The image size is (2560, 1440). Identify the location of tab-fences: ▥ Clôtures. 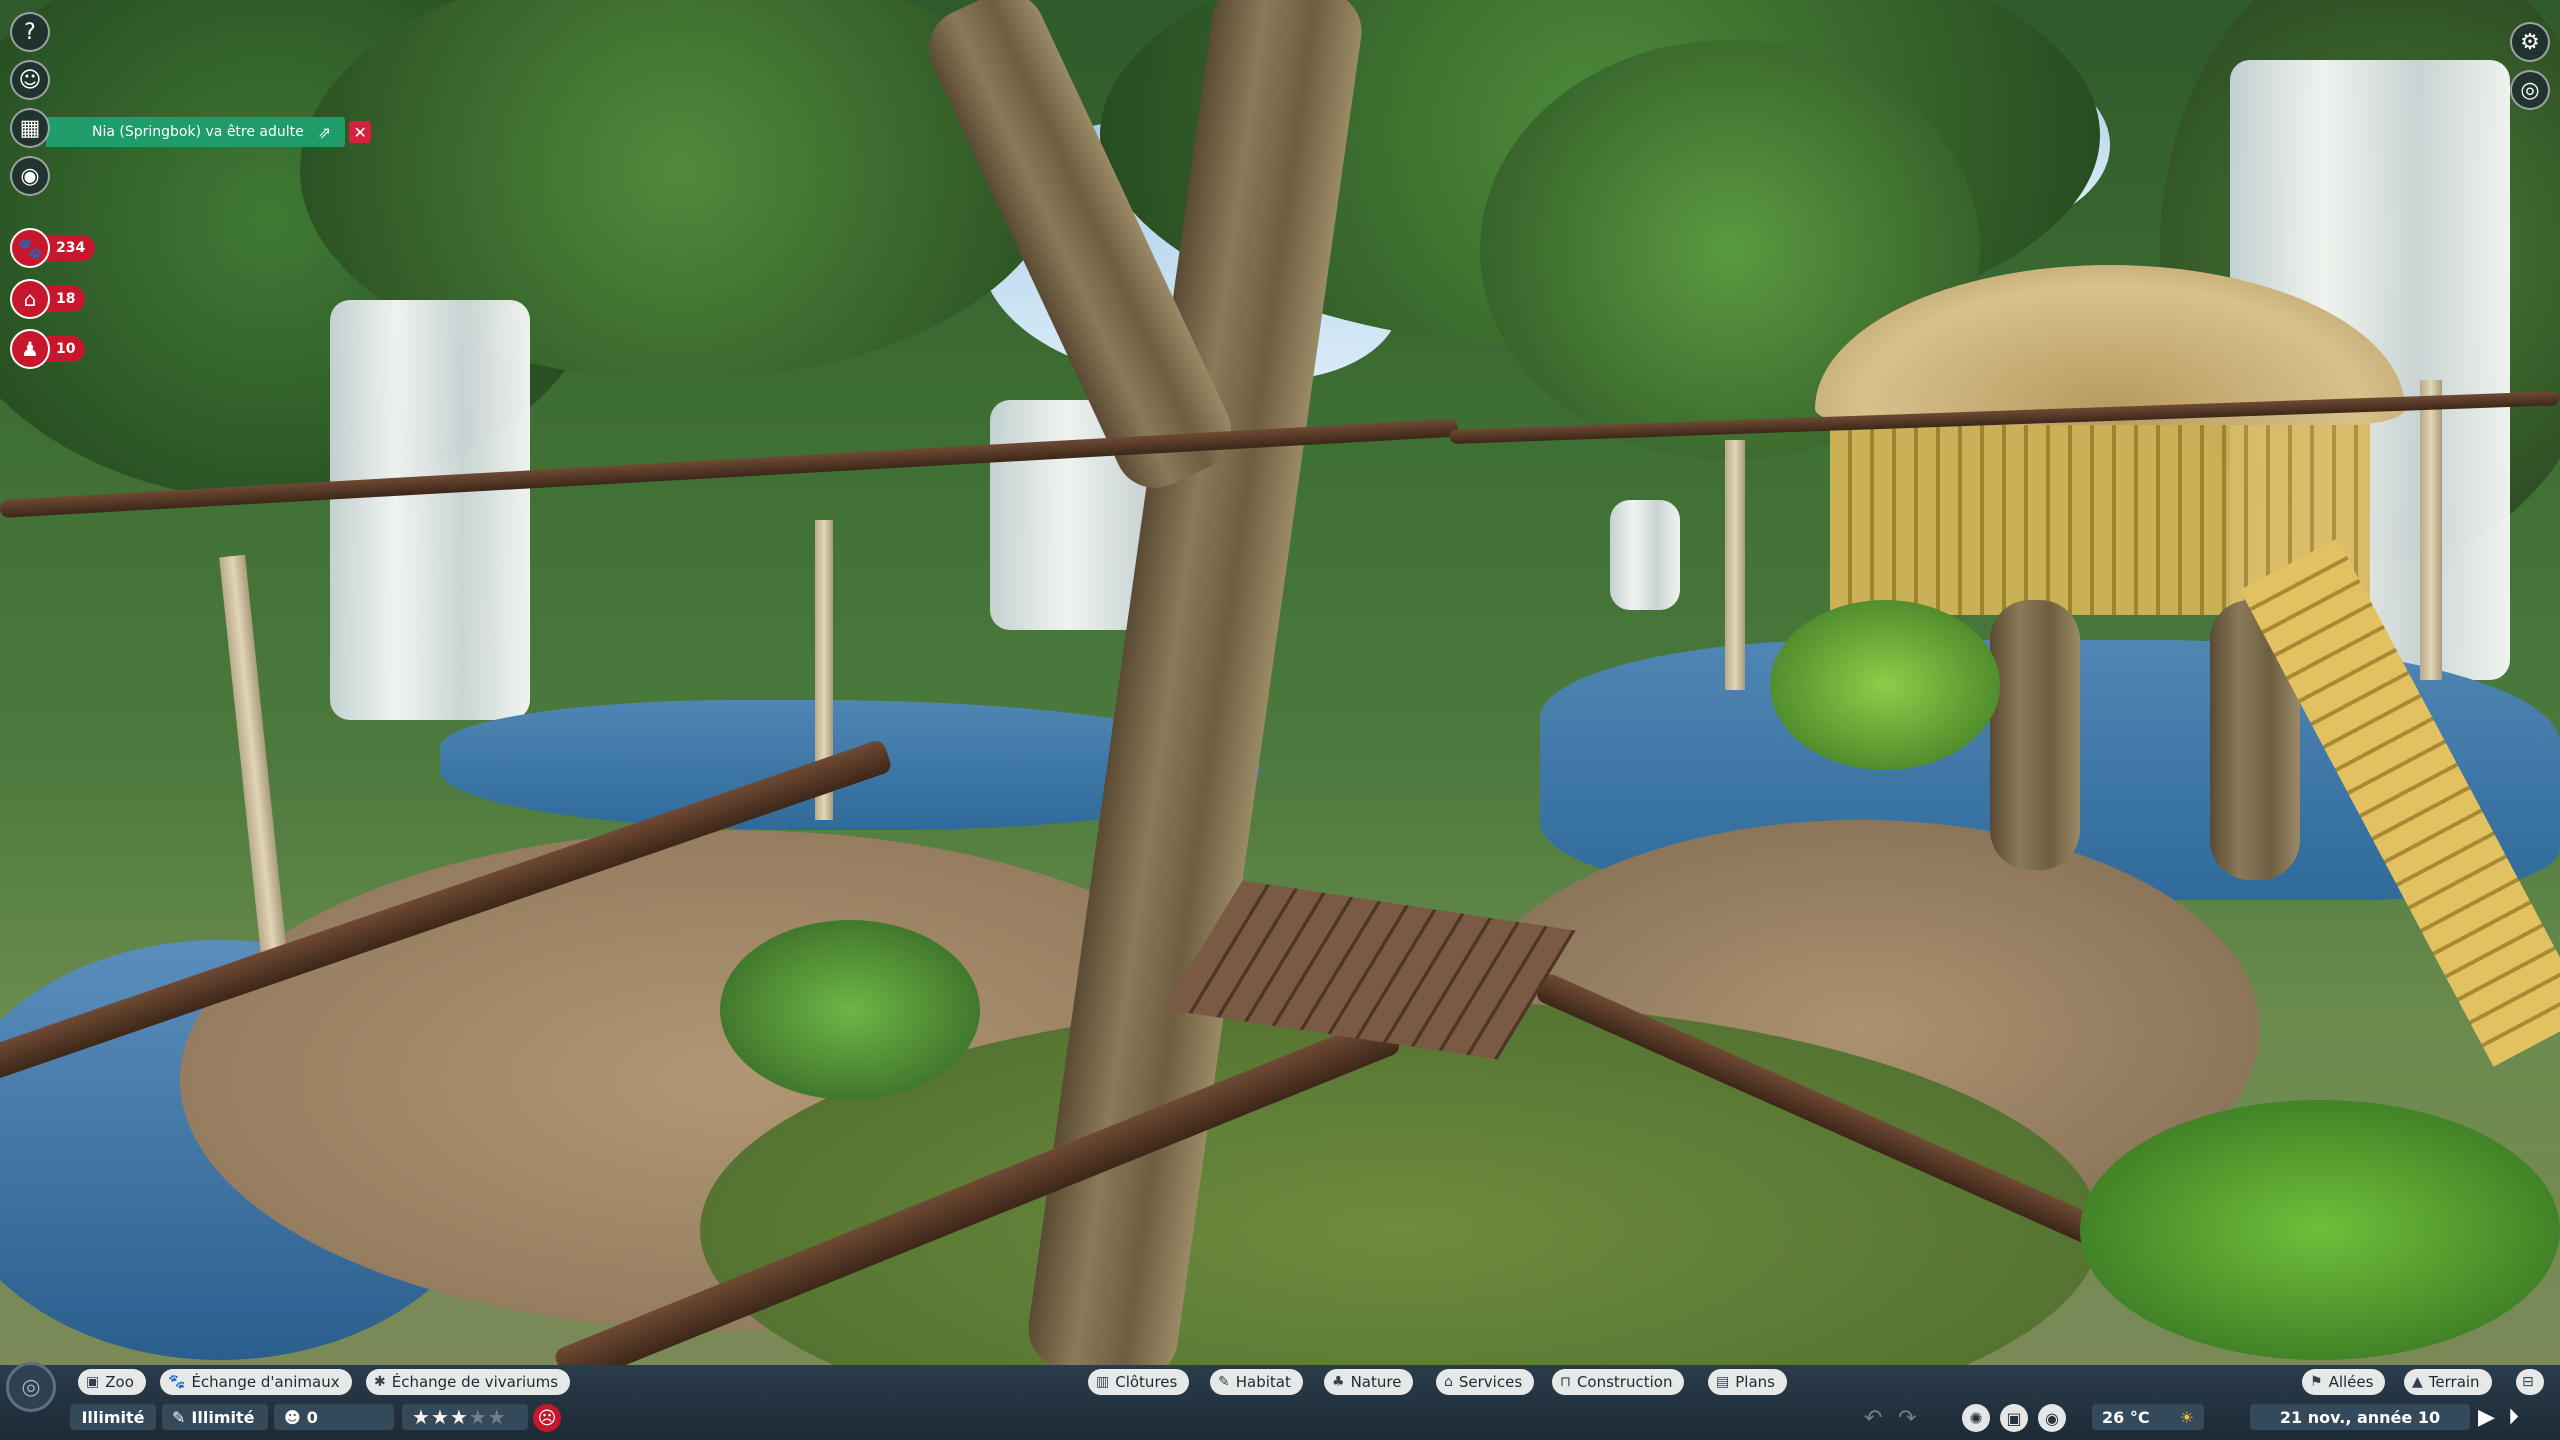
(1139, 1382).